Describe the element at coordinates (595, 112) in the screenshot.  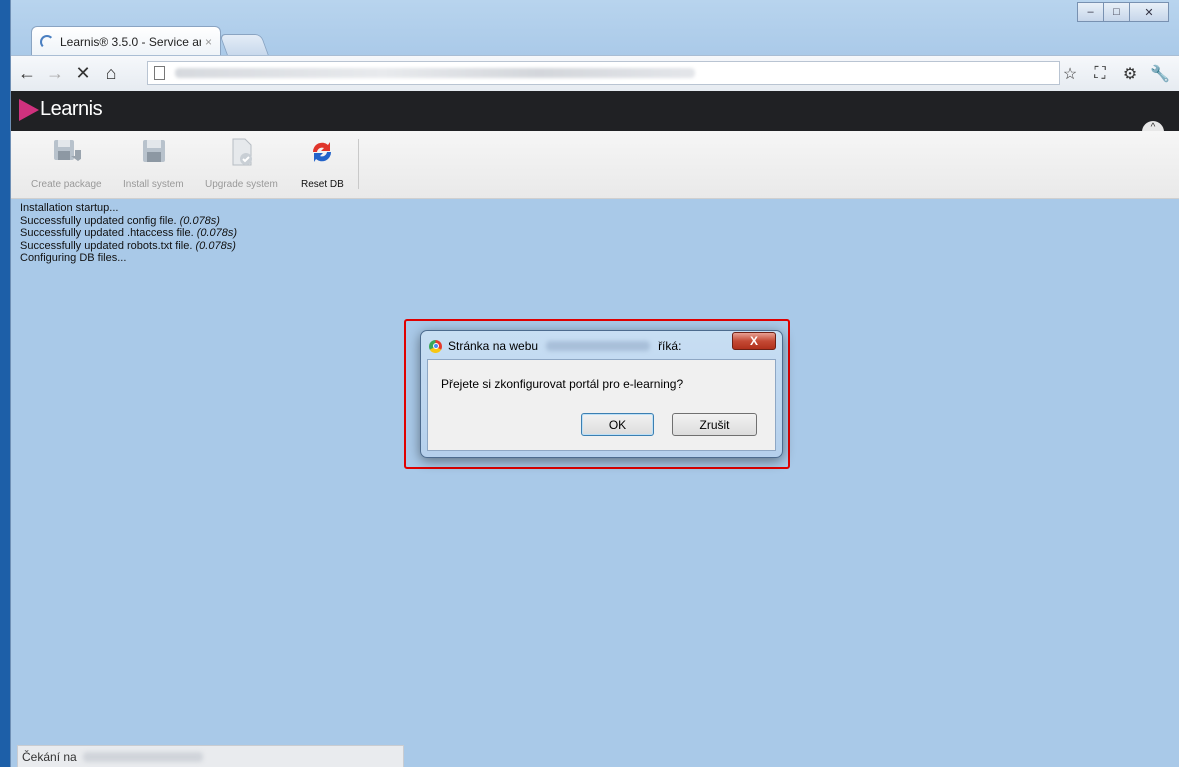
I see `app-header: Learnis ^` at that location.